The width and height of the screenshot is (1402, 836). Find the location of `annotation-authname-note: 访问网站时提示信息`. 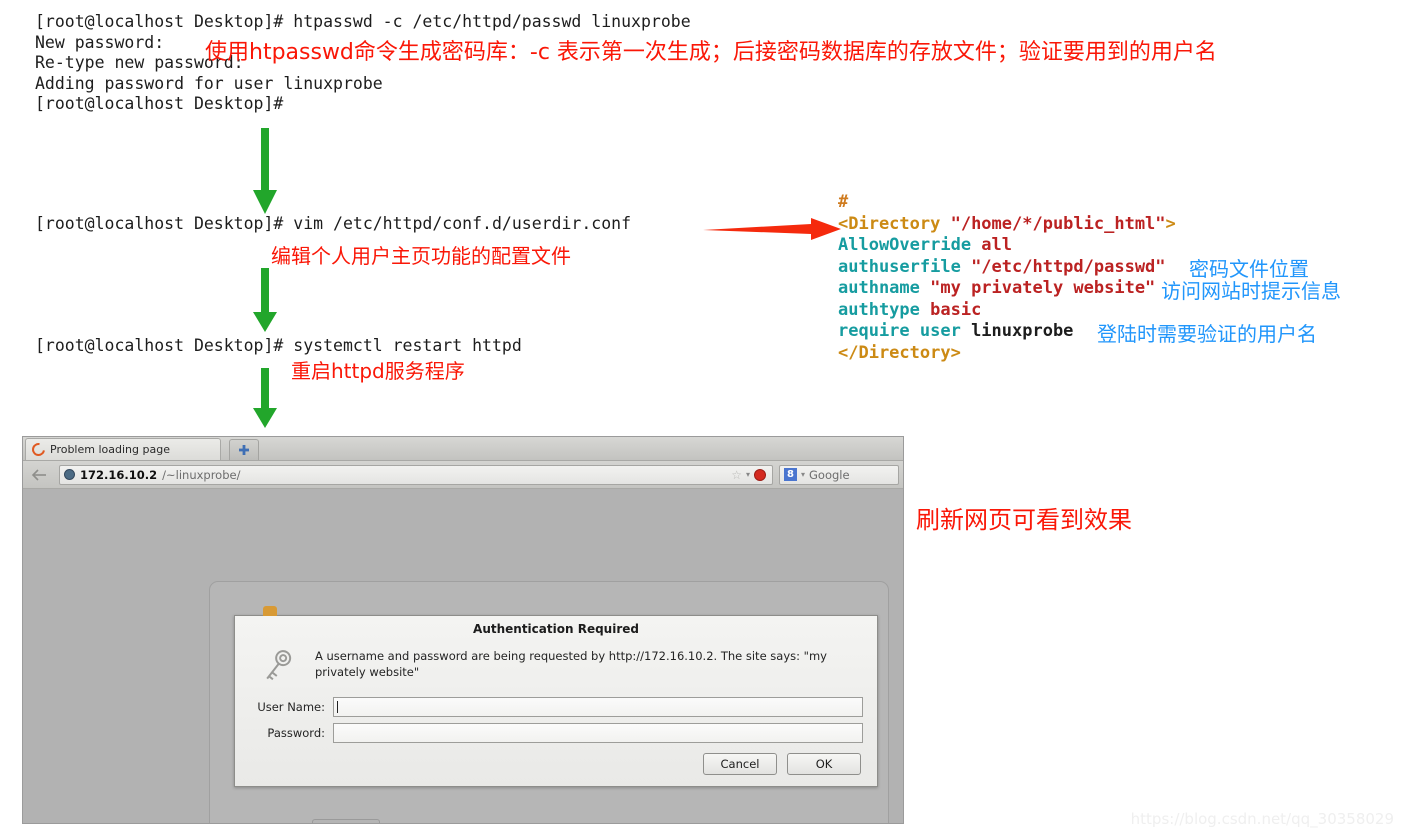

annotation-authname-note: 访问网站时提示信息 is located at coordinates (1251, 291).